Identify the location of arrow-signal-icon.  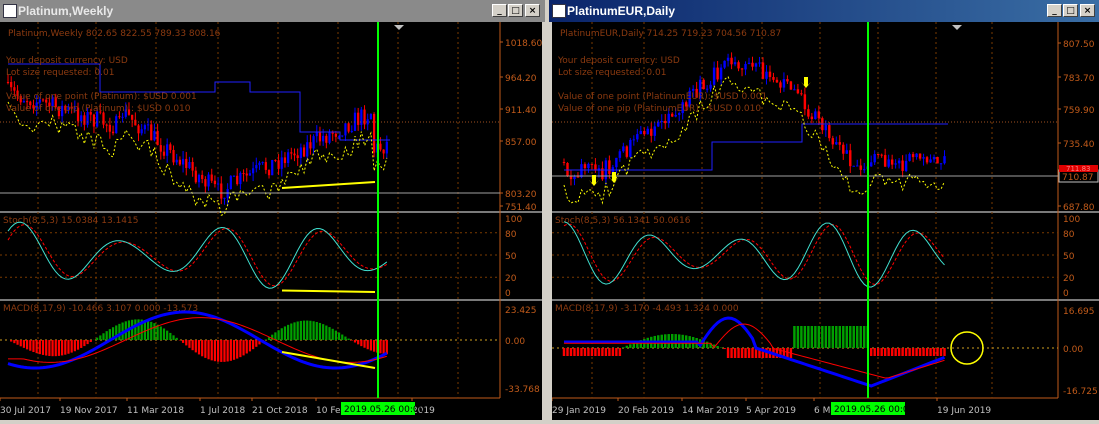
(806, 82).